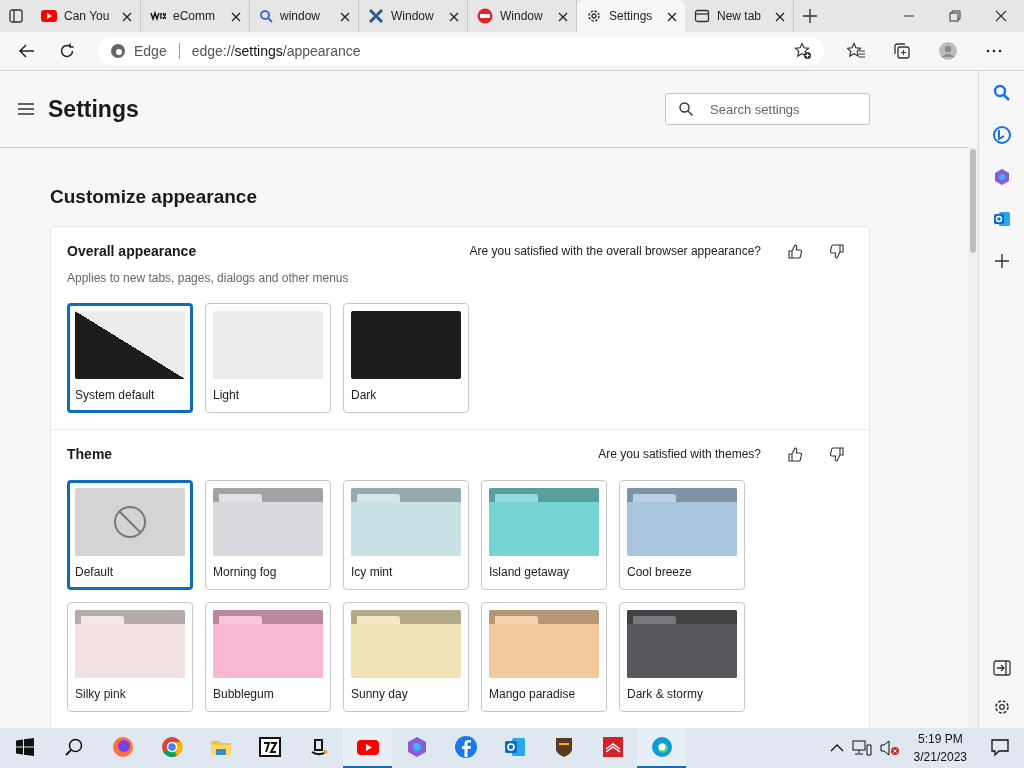  What do you see at coordinates (999, 747) in the screenshot?
I see `notifications-icon` at bounding box center [999, 747].